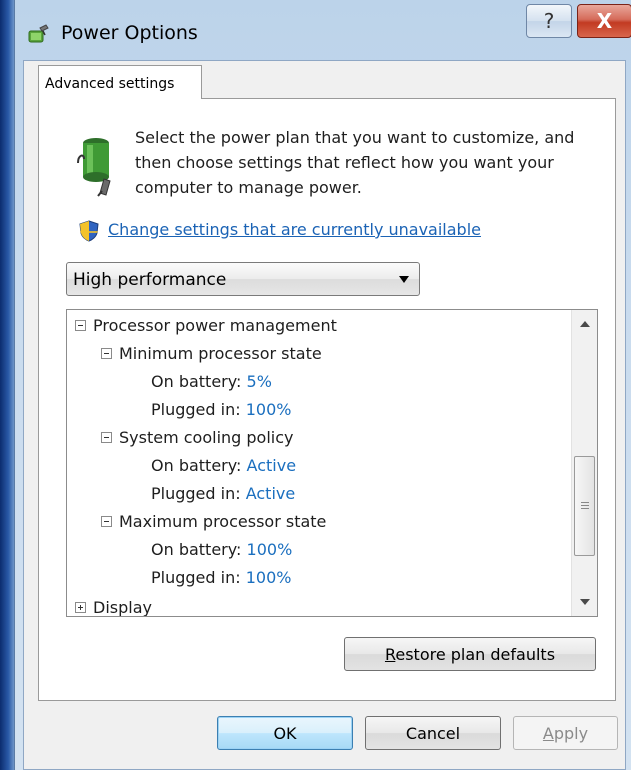  I want to click on restore-plan-defaults-button: Restore plan defaults, so click(470, 654).